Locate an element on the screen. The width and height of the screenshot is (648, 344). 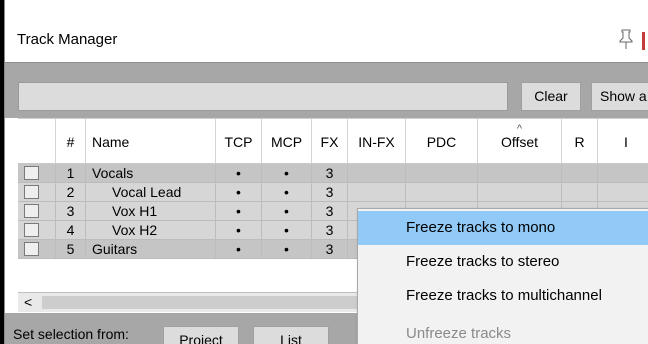
row-num: 4 is located at coordinates (71, 230).